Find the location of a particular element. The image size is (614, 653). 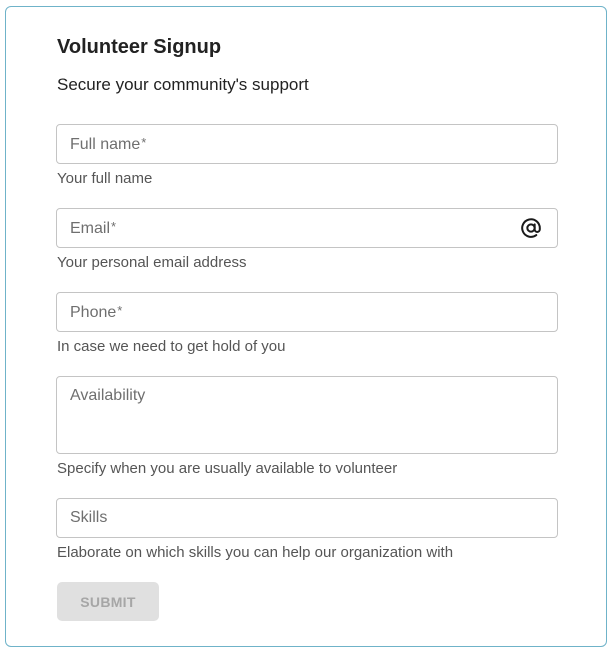

skills-field: Skills is located at coordinates (307, 518).